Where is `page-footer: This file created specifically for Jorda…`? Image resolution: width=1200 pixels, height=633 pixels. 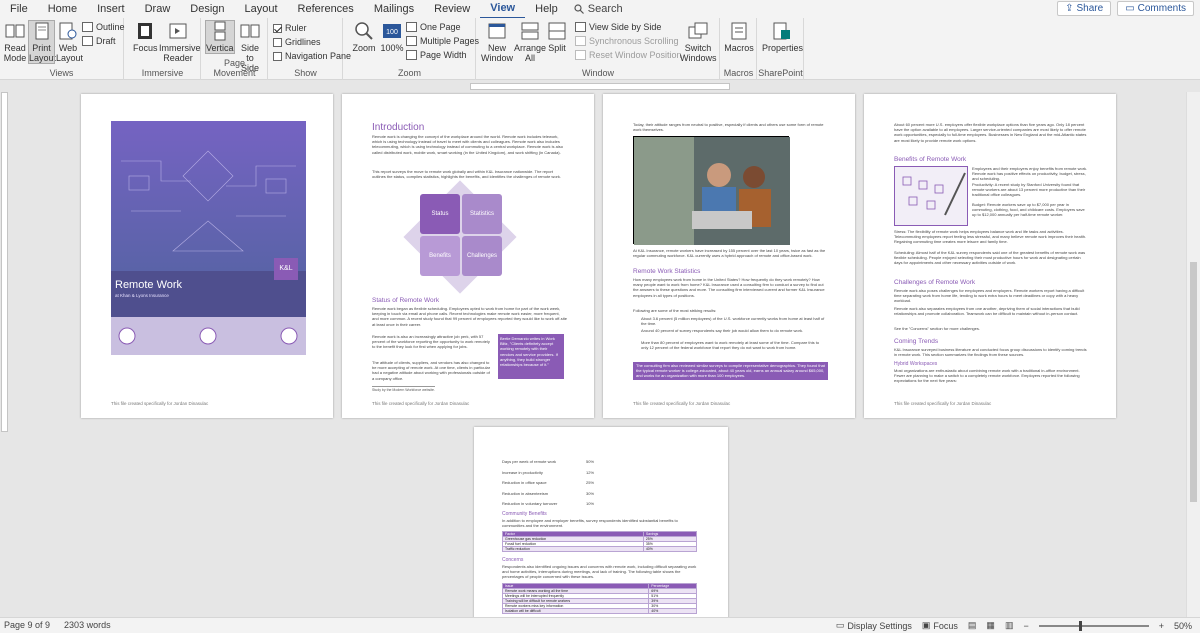 page-footer: This file created specifically for Jorda… is located at coordinates (160, 403).